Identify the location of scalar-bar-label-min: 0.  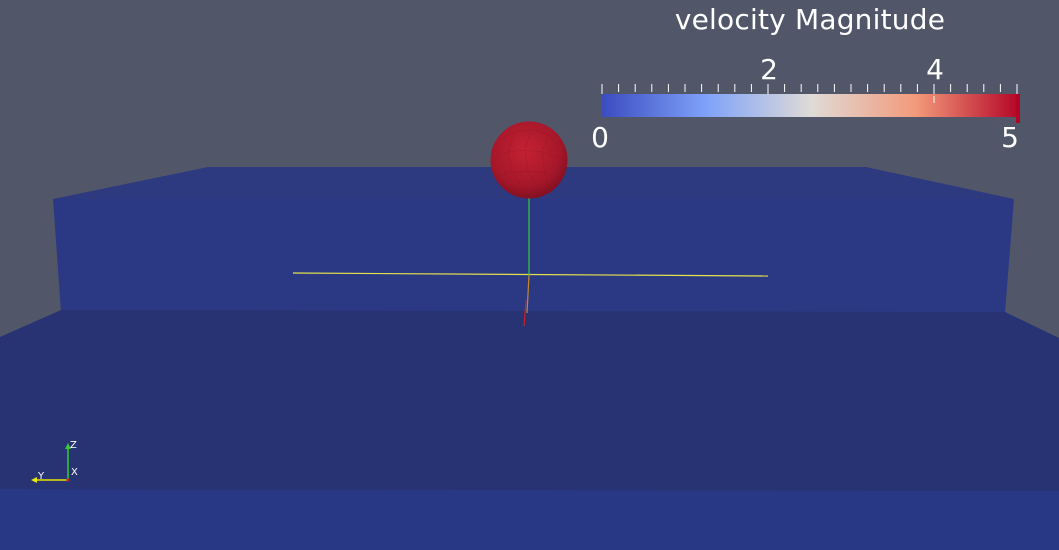
(600, 137).